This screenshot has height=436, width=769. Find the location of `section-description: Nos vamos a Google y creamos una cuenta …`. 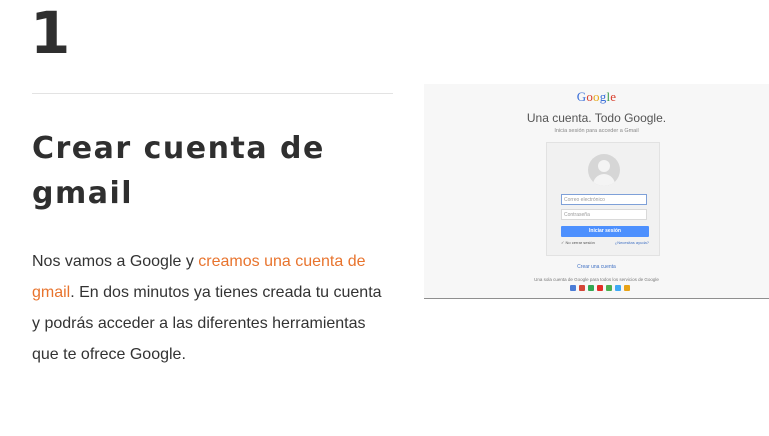

section-description: Nos vamos a Google y creamos una cuenta … is located at coordinates (212, 308).